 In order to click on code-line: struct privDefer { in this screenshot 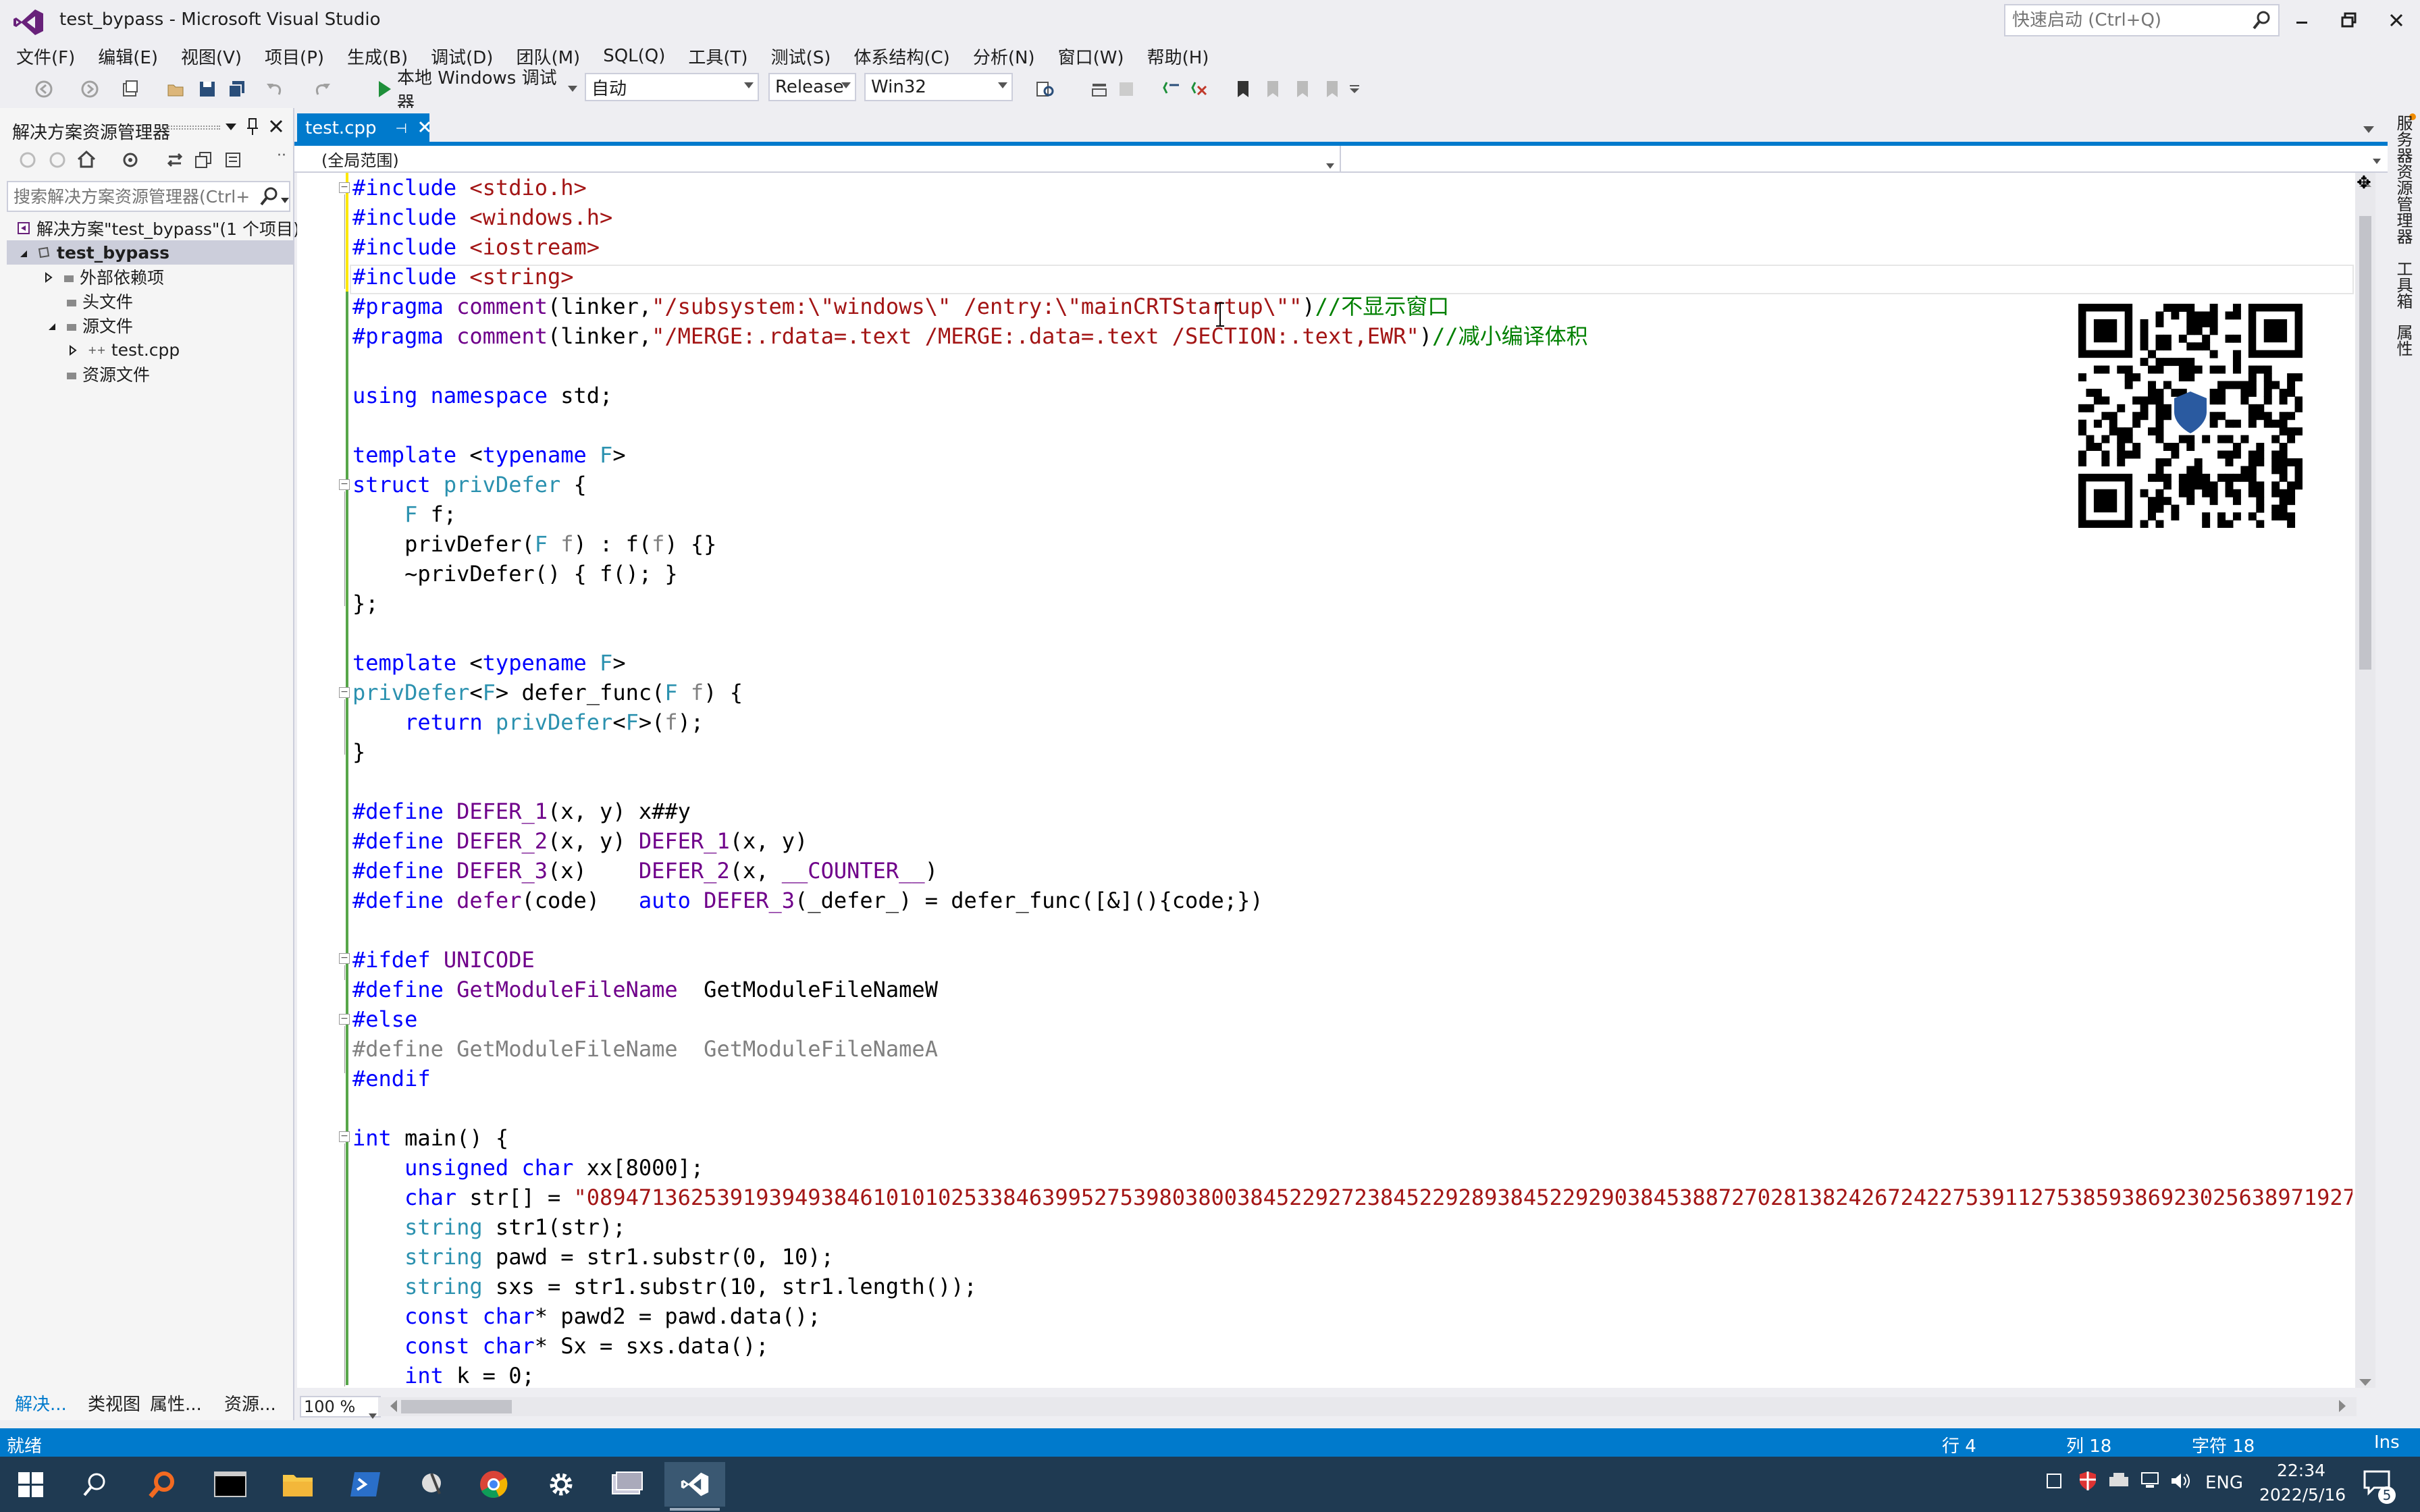, I will do `click(1352, 485)`.